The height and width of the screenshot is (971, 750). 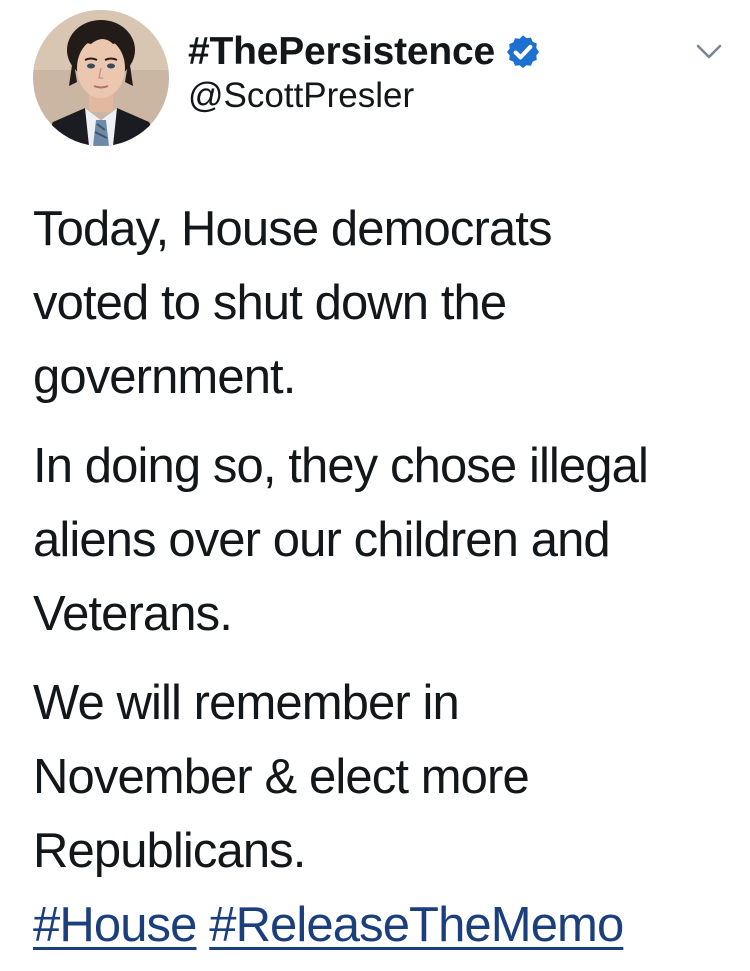 What do you see at coordinates (281, 777) in the screenshot?
I see `tweet-line: November & elect more` at bounding box center [281, 777].